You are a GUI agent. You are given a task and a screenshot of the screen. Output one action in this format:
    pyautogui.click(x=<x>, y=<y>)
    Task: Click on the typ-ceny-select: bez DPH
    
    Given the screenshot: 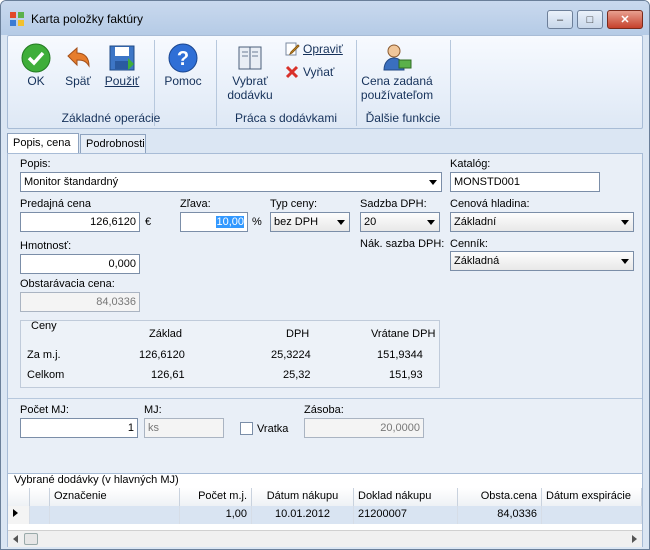 What is the action you would take?
    pyautogui.click(x=310, y=222)
    